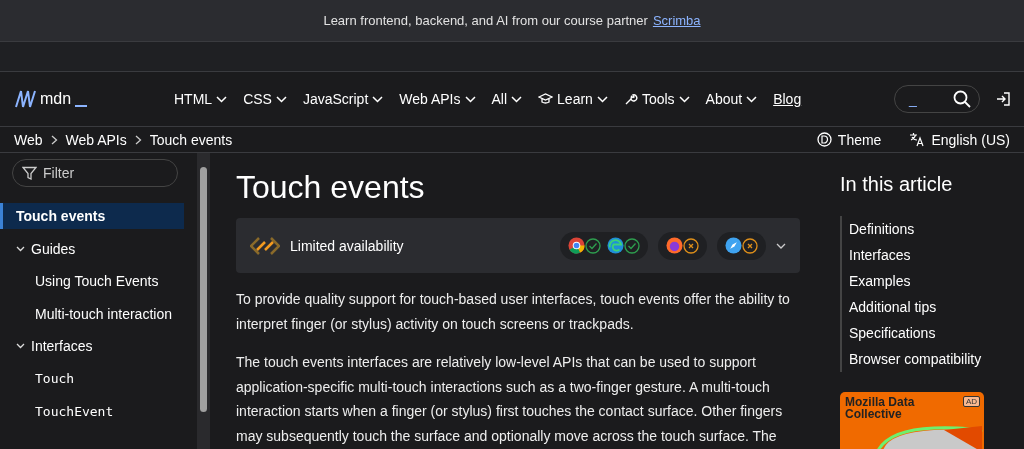 This screenshot has width=1024, height=449. Describe the element at coordinates (203, 301) in the screenshot. I see `scrollbar` at that location.